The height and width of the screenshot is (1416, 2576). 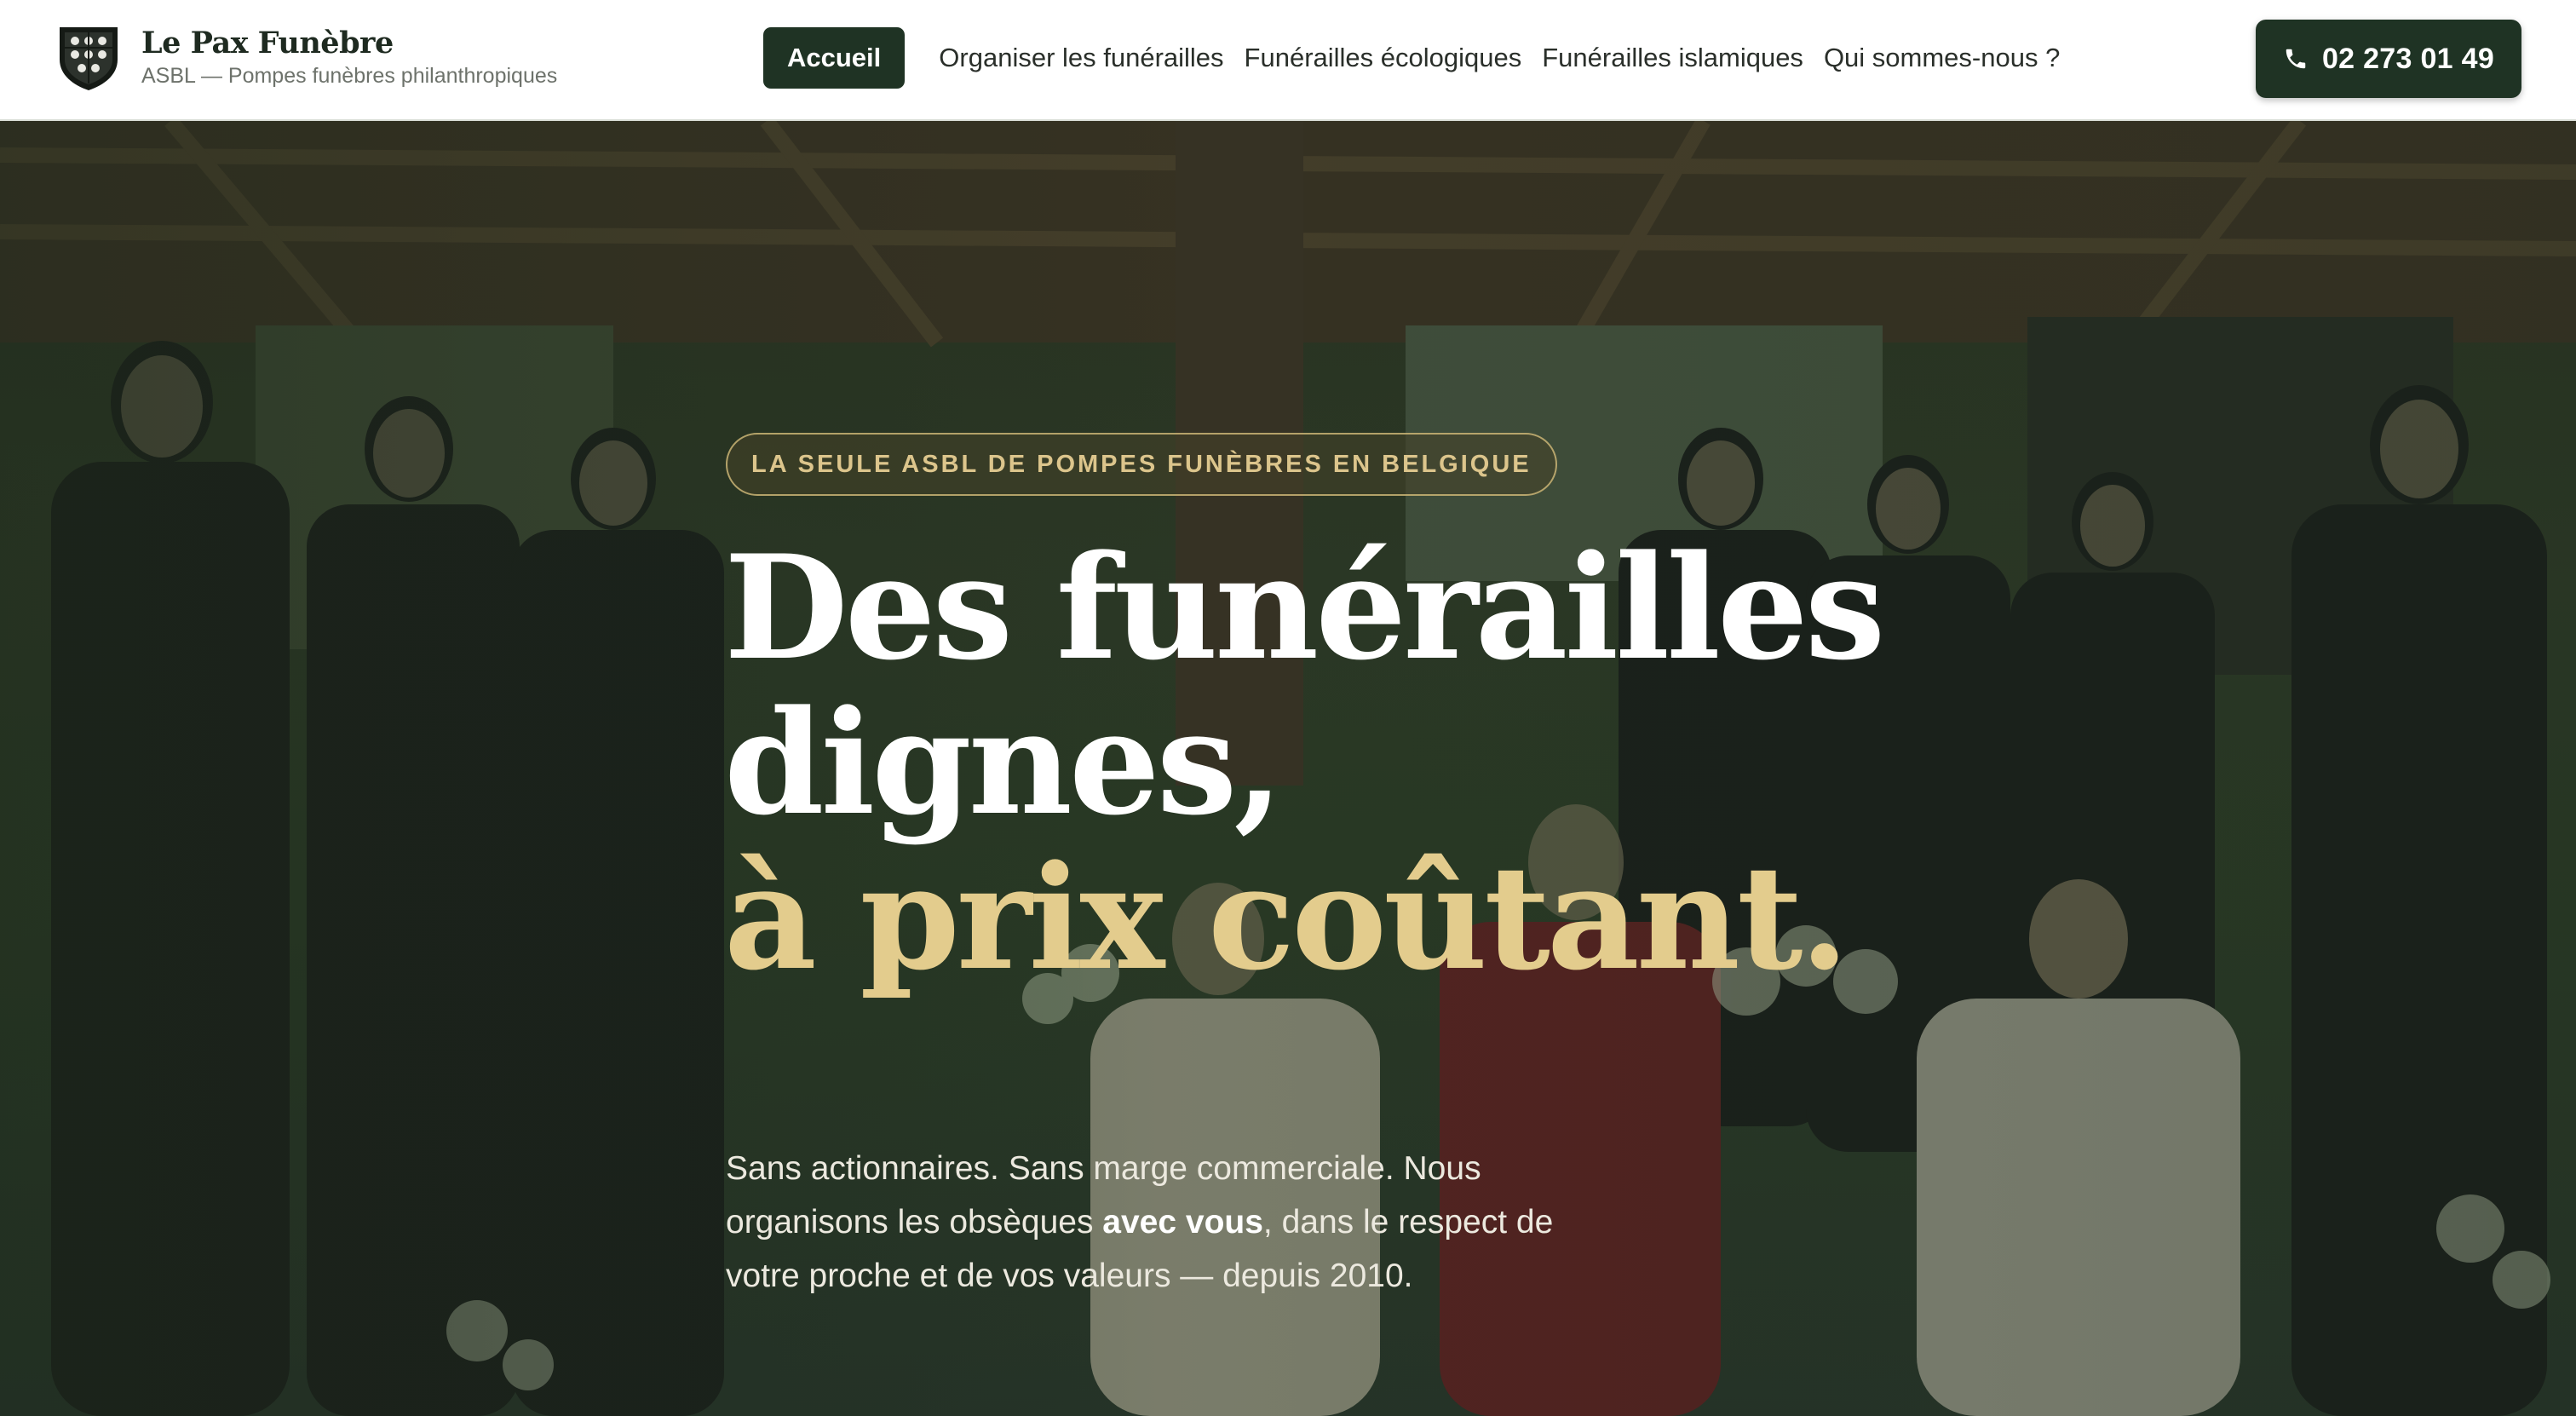 I want to click on headline-line-3: à prix coûtant., so click(x=1287, y=917).